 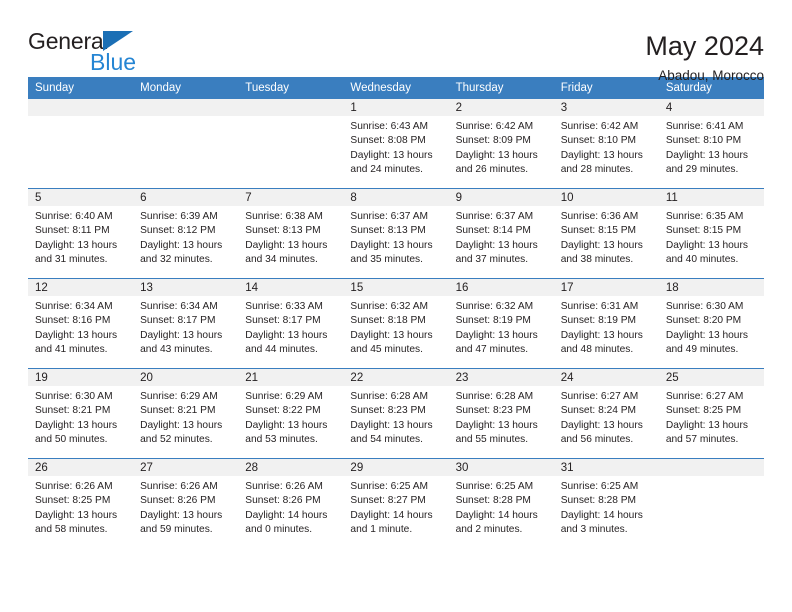 I want to click on daylight-text: and 28 minutes., so click(x=597, y=170).